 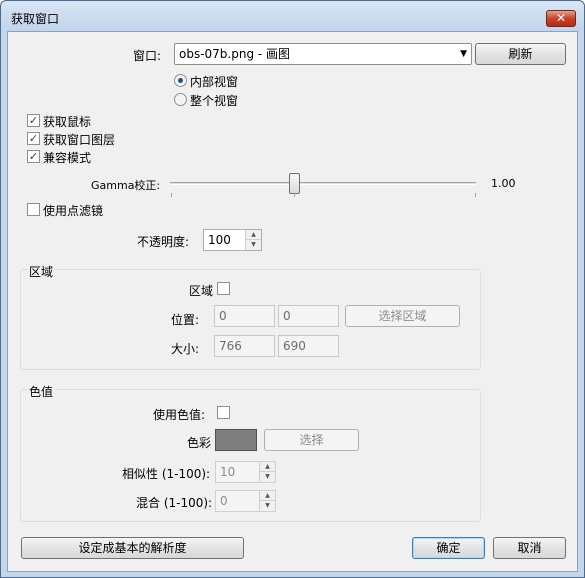 What do you see at coordinates (201, 291) in the screenshot?
I see `region-enable-label: 区域` at bounding box center [201, 291].